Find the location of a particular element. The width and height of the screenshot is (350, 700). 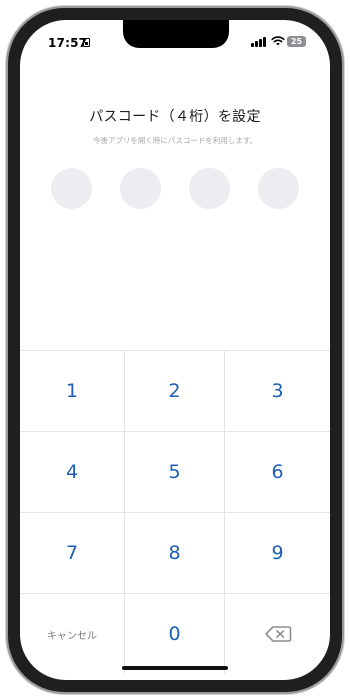

backspace-icon is located at coordinates (277, 634).